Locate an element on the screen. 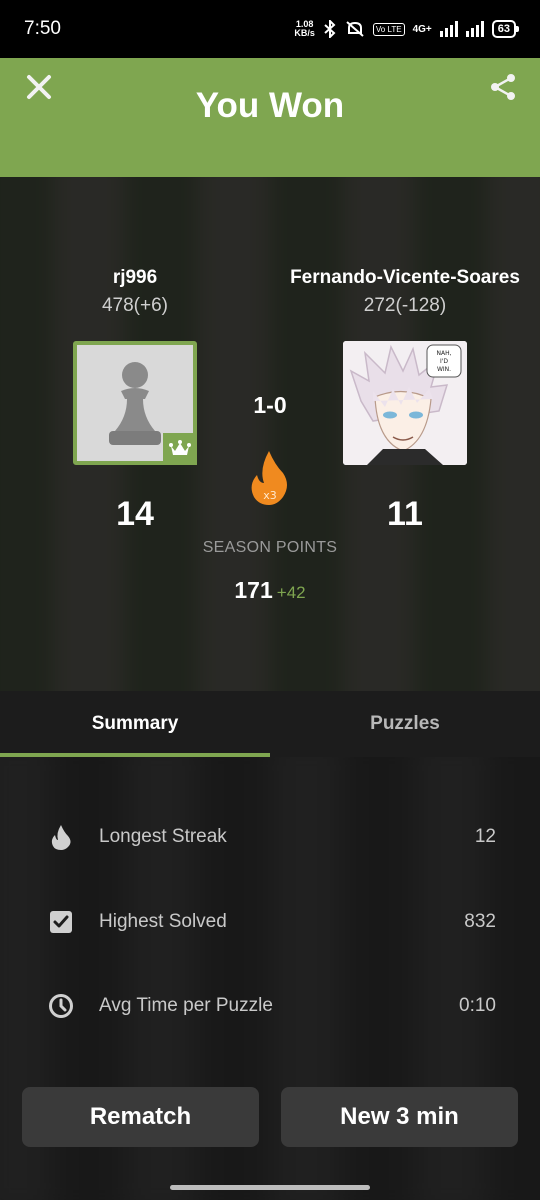 The width and height of the screenshot is (540, 1200). stat-value: 832 is located at coordinates (480, 921).